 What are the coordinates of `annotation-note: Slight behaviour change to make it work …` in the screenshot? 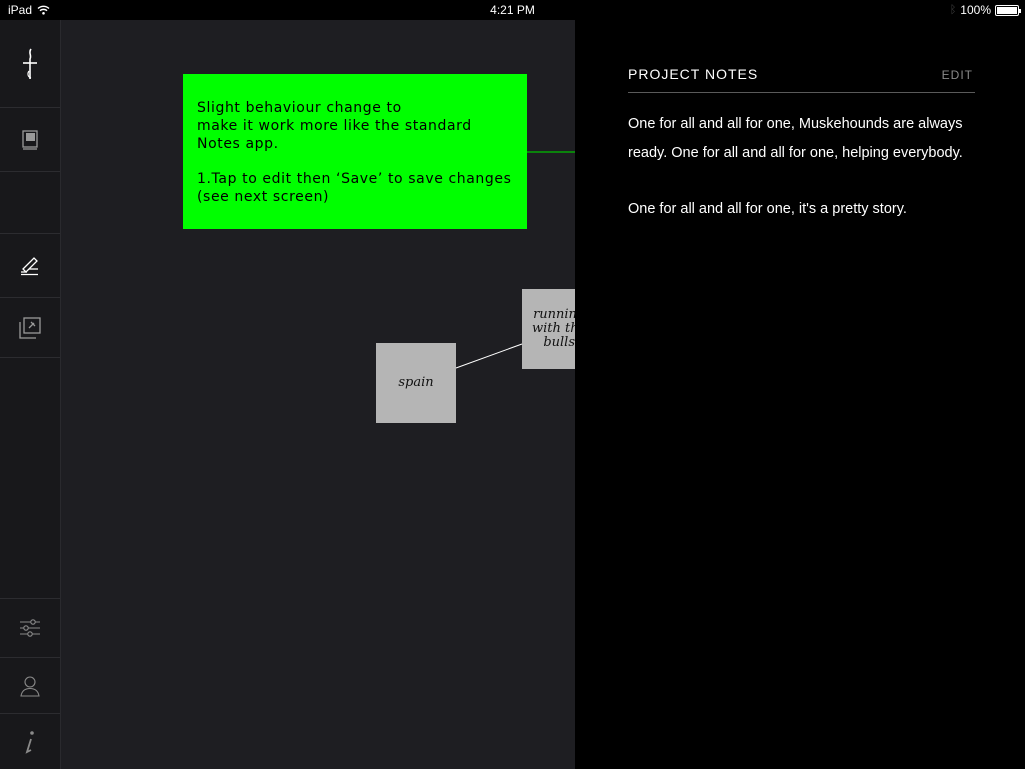 It's located at (355, 151).